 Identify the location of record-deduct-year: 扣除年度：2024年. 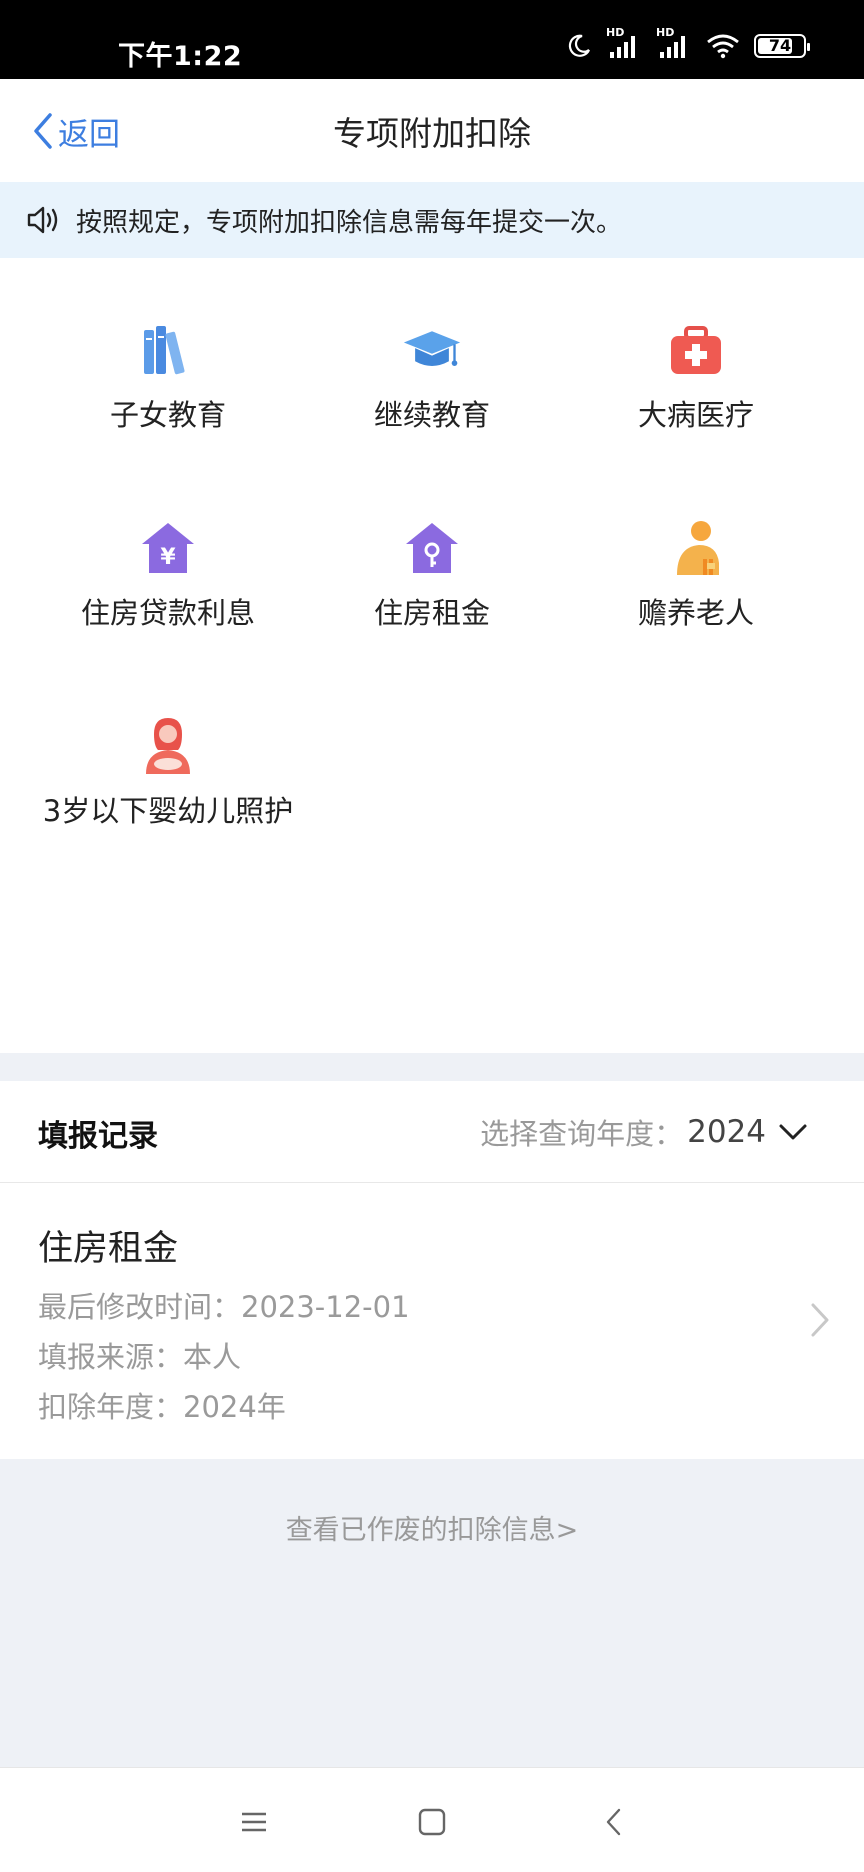
(162, 1407).